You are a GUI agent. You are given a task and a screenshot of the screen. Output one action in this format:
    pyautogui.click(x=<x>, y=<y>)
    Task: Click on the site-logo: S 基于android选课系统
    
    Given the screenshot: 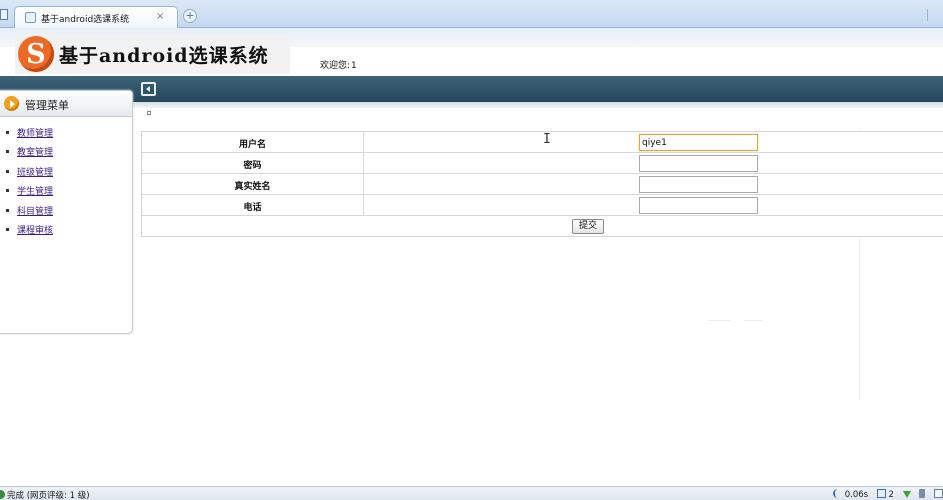 What is the action you would take?
    pyautogui.click(x=152, y=54)
    